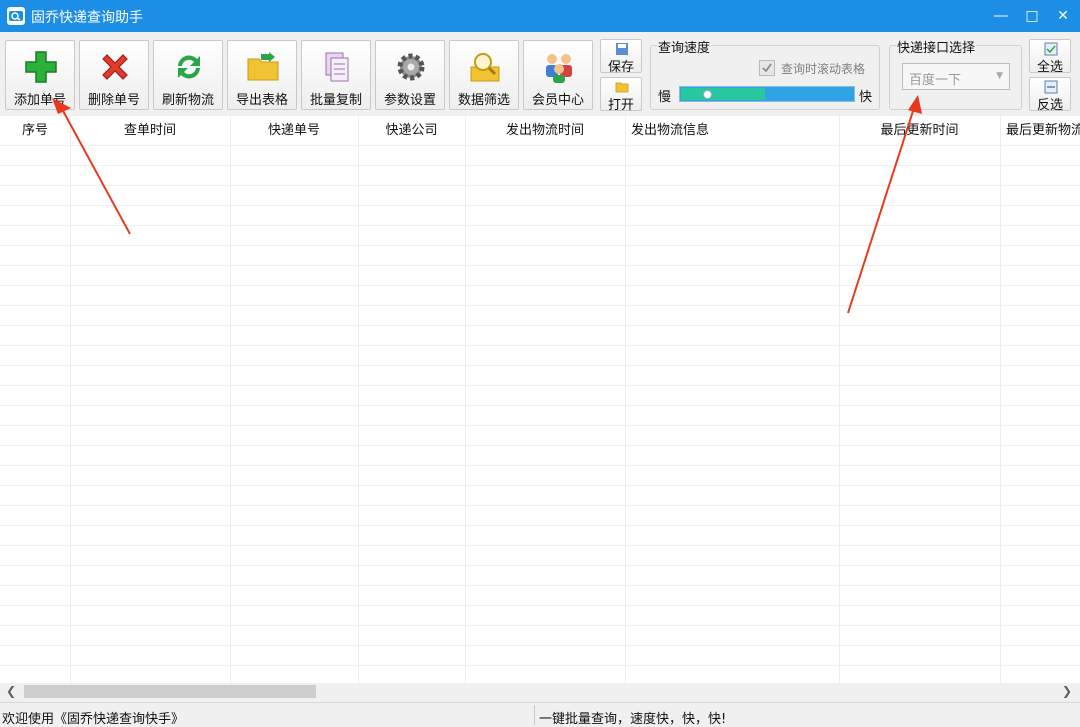 The width and height of the screenshot is (1080, 727). I want to click on scroll-left-icon: ❮, so click(11, 691).